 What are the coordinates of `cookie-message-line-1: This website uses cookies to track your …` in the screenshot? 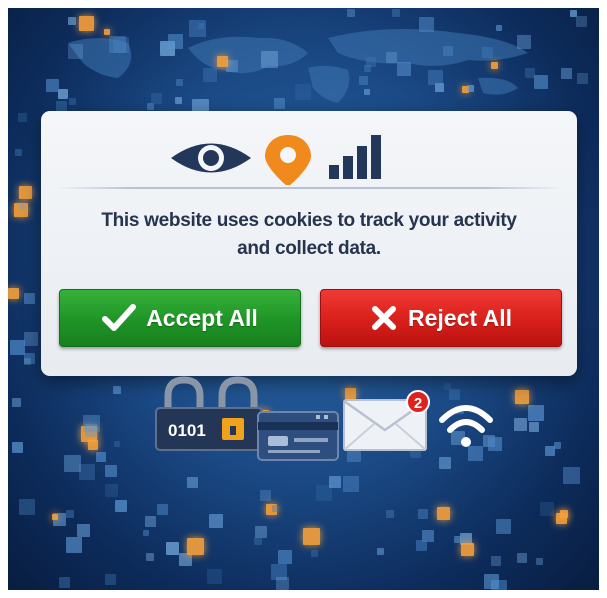 It's located at (309, 220).